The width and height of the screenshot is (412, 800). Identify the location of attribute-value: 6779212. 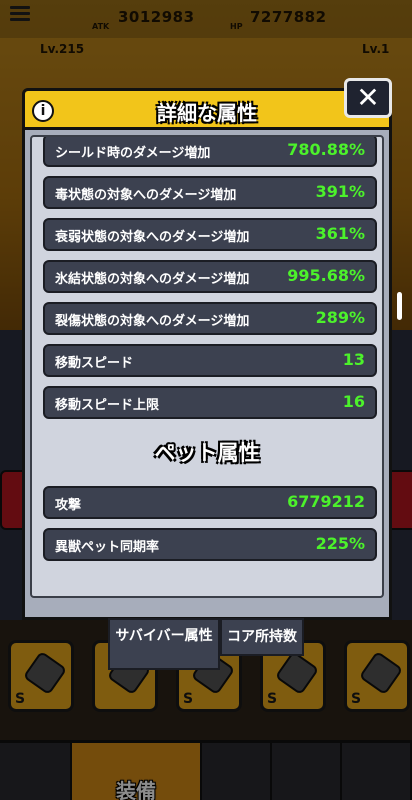
(326, 501).